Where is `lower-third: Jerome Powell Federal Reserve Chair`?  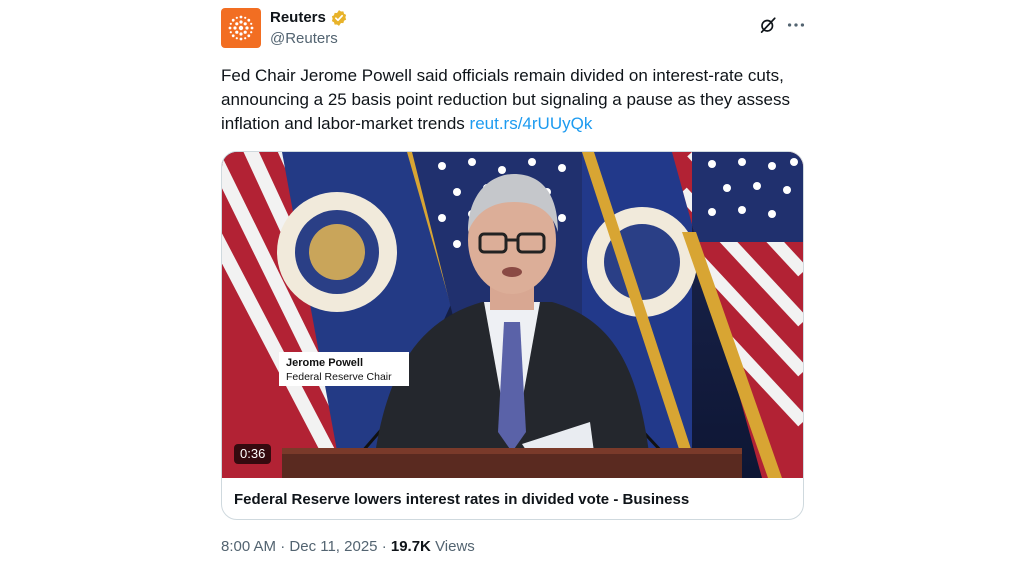 lower-third: Jerome Powell Federal Reserve Chair is located at coordinates (344, 369).